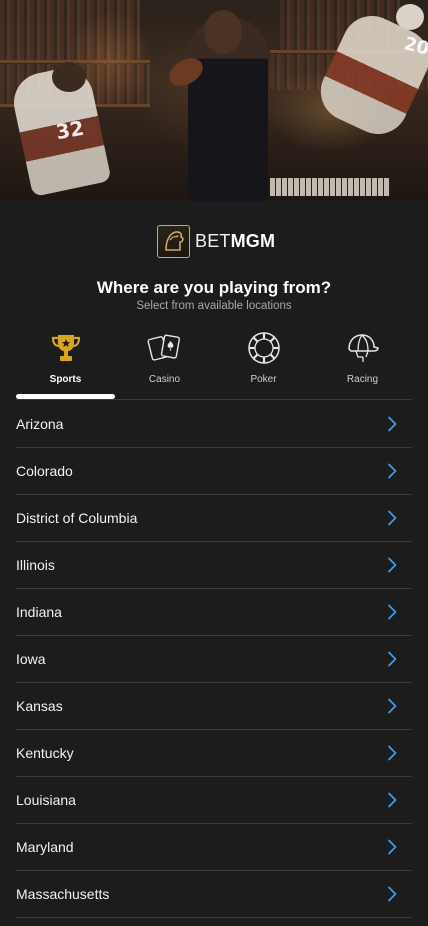 Image resolution: width=428 pixels, height=926 pixels. Describe the element at coordinates (35, 565) in the screenshot. I see `location-label: Illinois` at that location.